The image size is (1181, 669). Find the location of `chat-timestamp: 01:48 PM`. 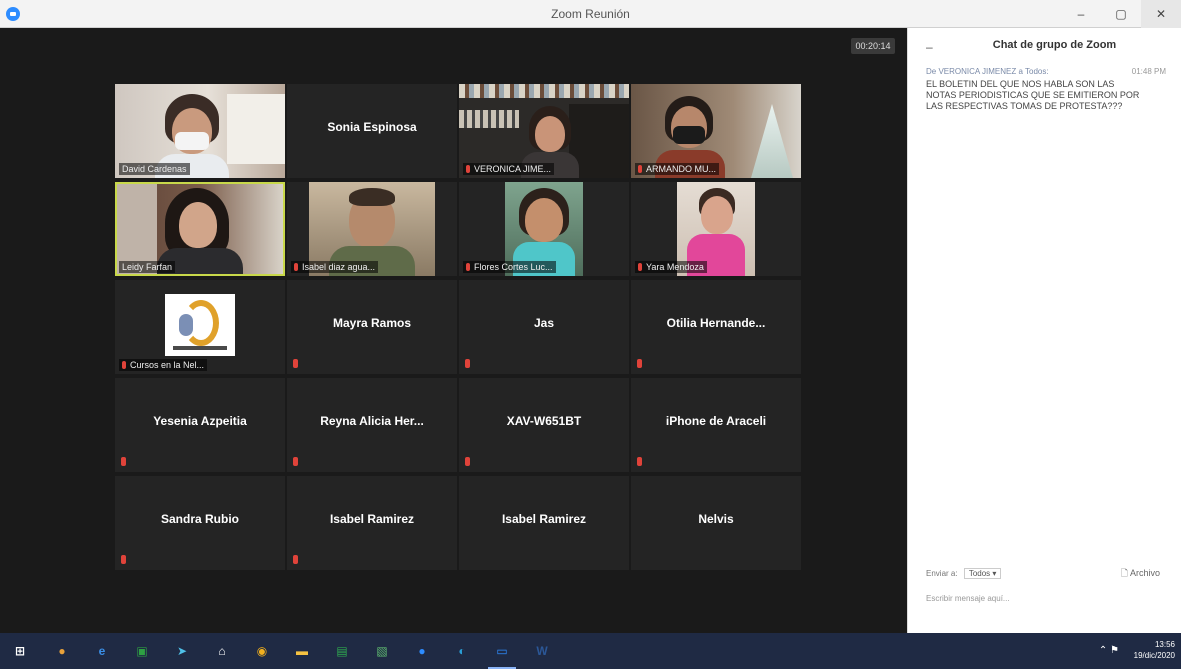

chat-timestamp: 01:48 PM is located at coordinates (1148, 71).